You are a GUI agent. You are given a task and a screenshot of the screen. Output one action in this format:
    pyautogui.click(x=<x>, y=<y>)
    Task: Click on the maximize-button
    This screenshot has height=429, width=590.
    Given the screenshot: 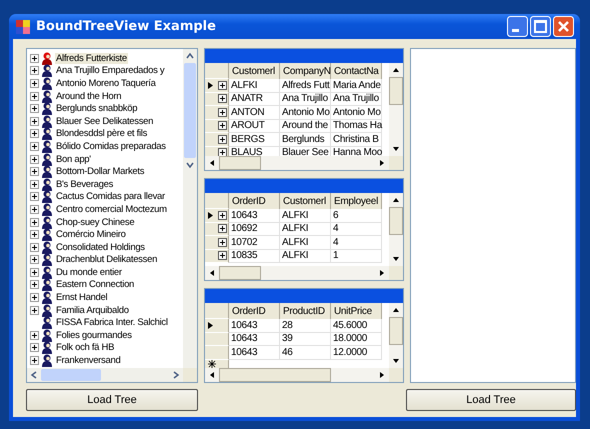 What is the action you would take?
    pyautogui.click(x=540, y=26)
    